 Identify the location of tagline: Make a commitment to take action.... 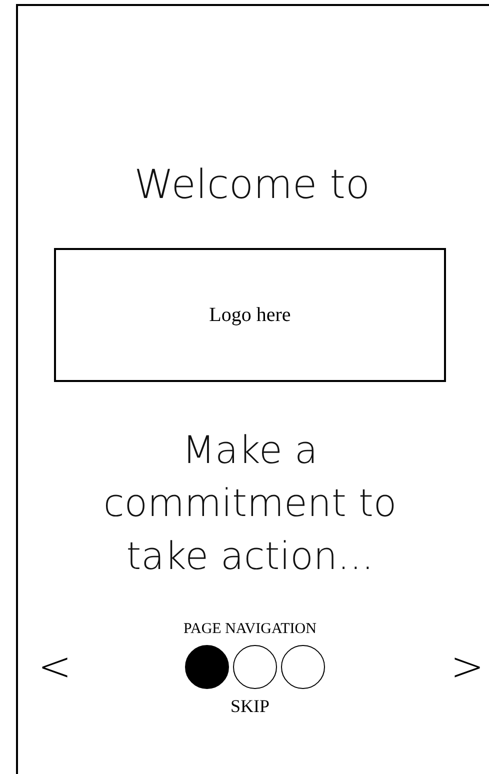
(250, 503).